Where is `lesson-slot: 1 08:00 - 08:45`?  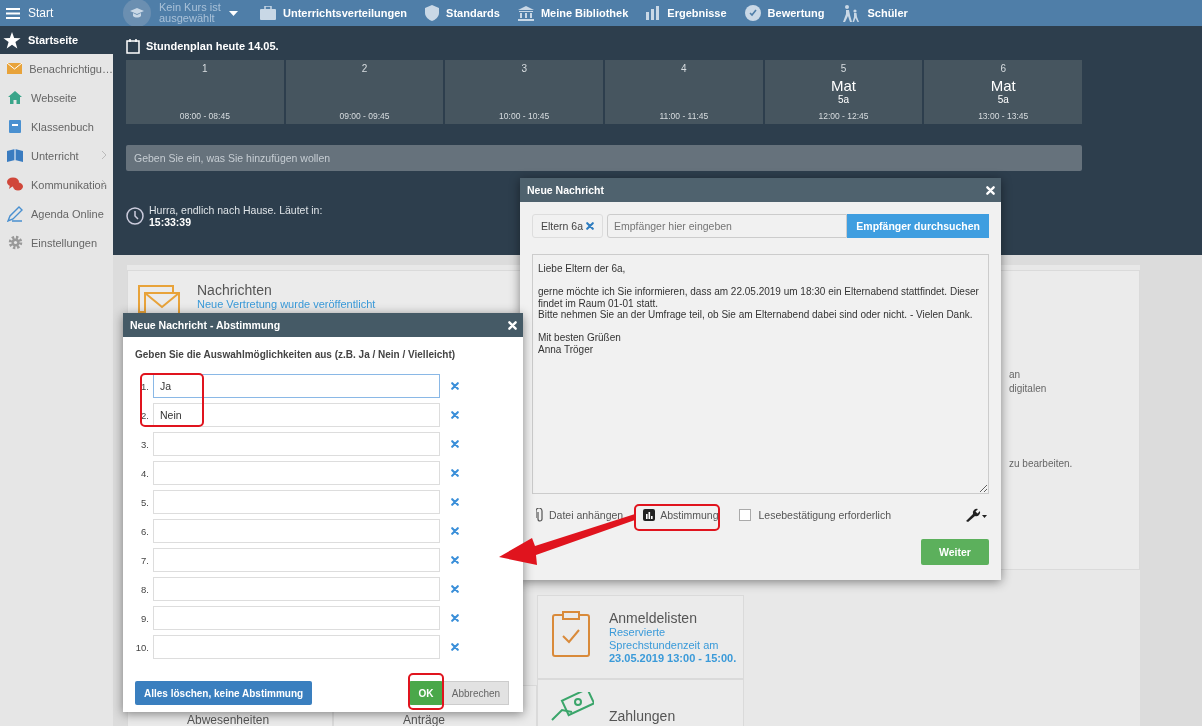 lesson-slot: 1 08:00 - 08:45 is located at coordinates (205, 92).